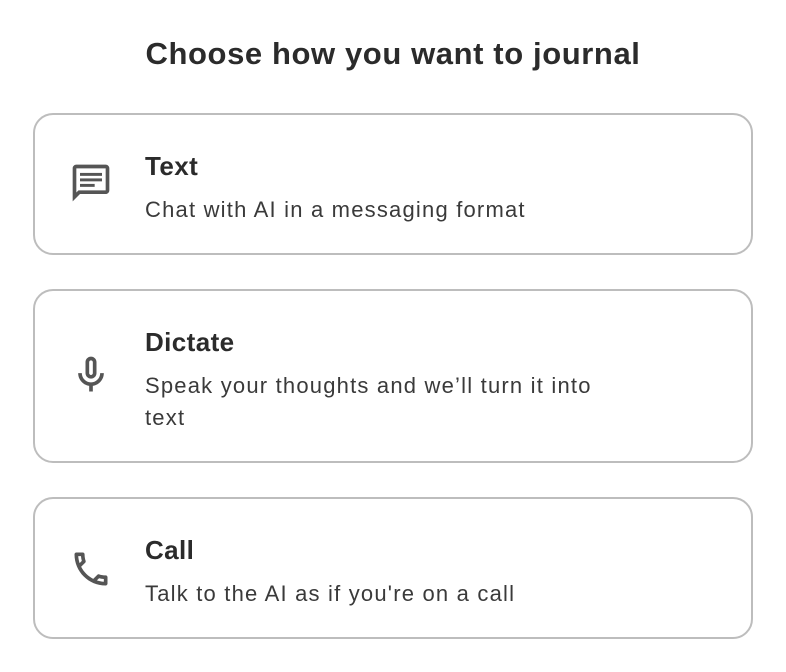 Image resolution: width=786 pixels, height=672 pixels. What do you see at coordinates (190, 342) in the screenshot?
I see `dictate-option-title: Dictate` at bounding box center [190, 342].